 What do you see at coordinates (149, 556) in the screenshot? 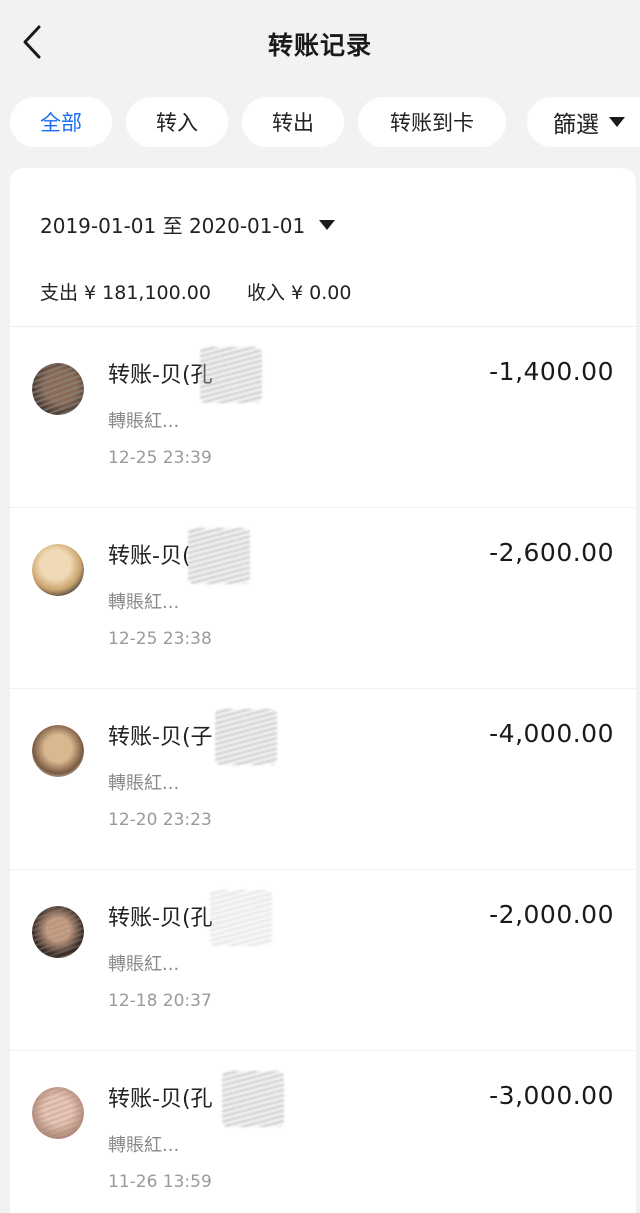
I see `transaction-name: 转账-贝(` at bounding box center [149, 556].